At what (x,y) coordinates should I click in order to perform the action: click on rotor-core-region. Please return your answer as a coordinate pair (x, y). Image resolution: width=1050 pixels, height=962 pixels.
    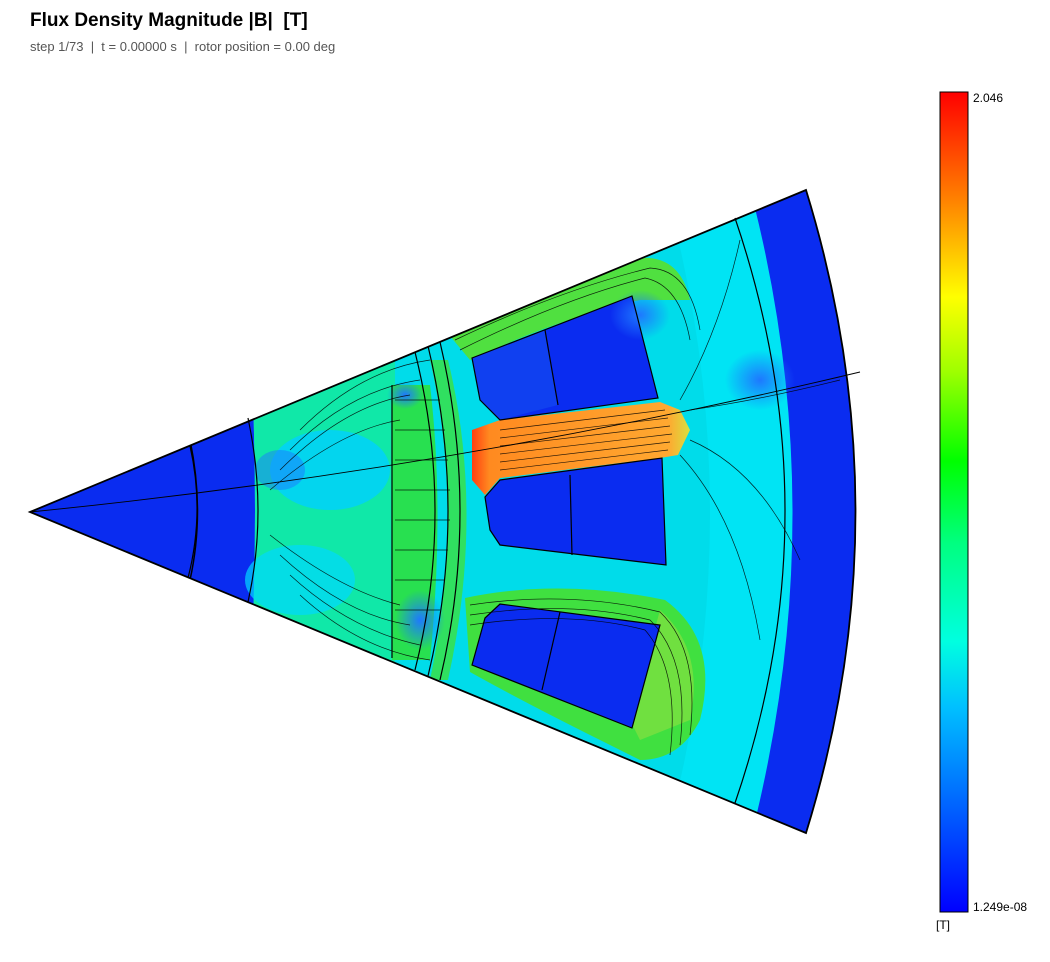
    Looking at the image, I should click on (321, 510).